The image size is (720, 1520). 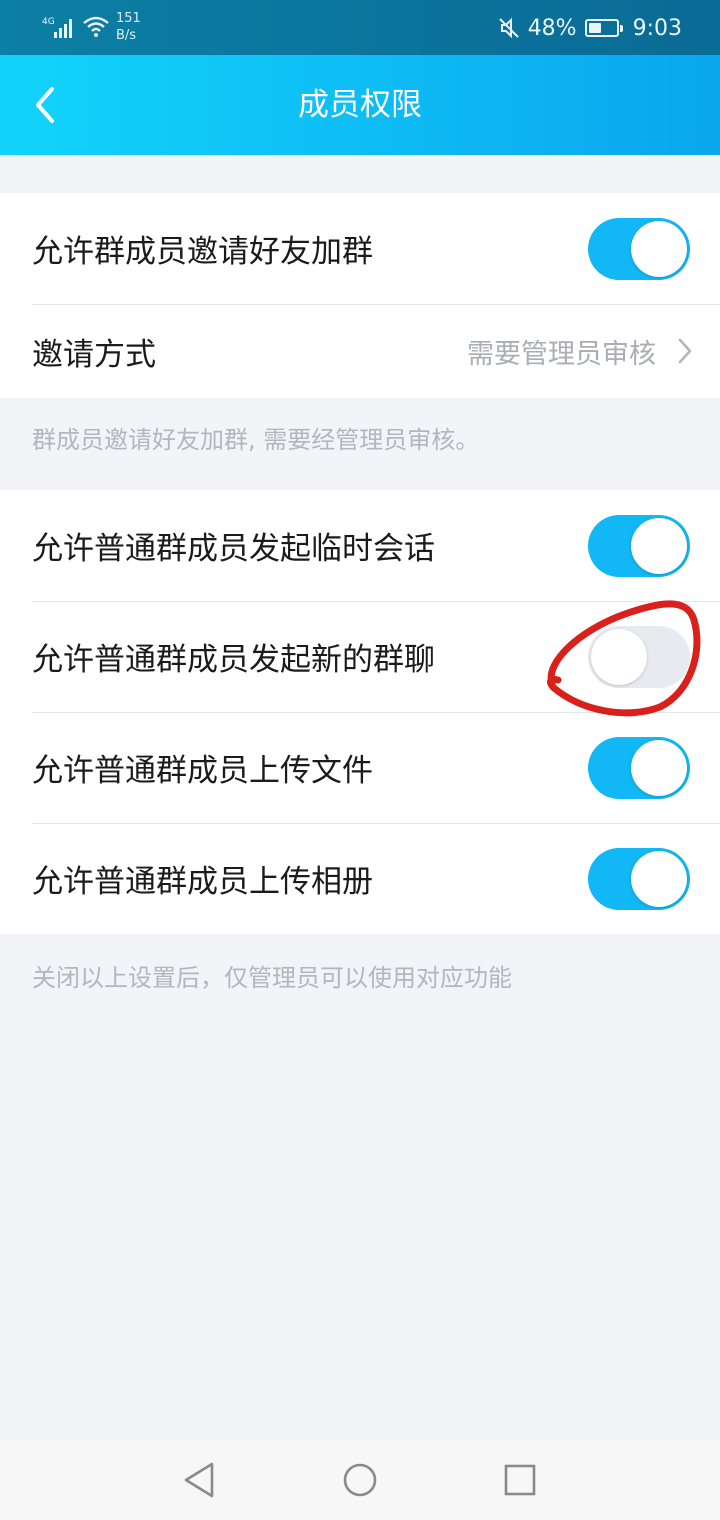 What do you see at coordinates (272, 978) in the screenshot?
I see `permissions-note: 关闭以上设置后，仅管理员可以使用对应功能` at bounding box center [272, 978].